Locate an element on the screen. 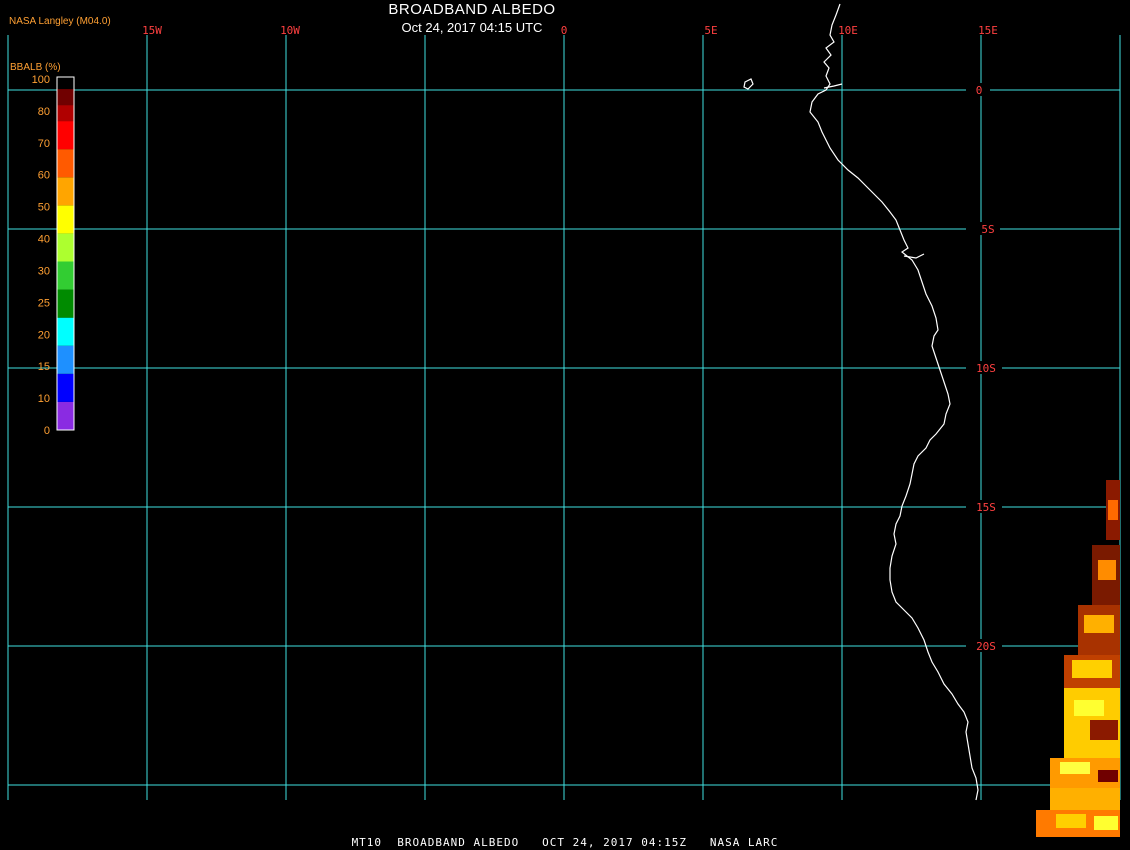 The height and width of the screenshot is (850, 1130). colorbar-tick: 20 is located at coordinates (44, 335).